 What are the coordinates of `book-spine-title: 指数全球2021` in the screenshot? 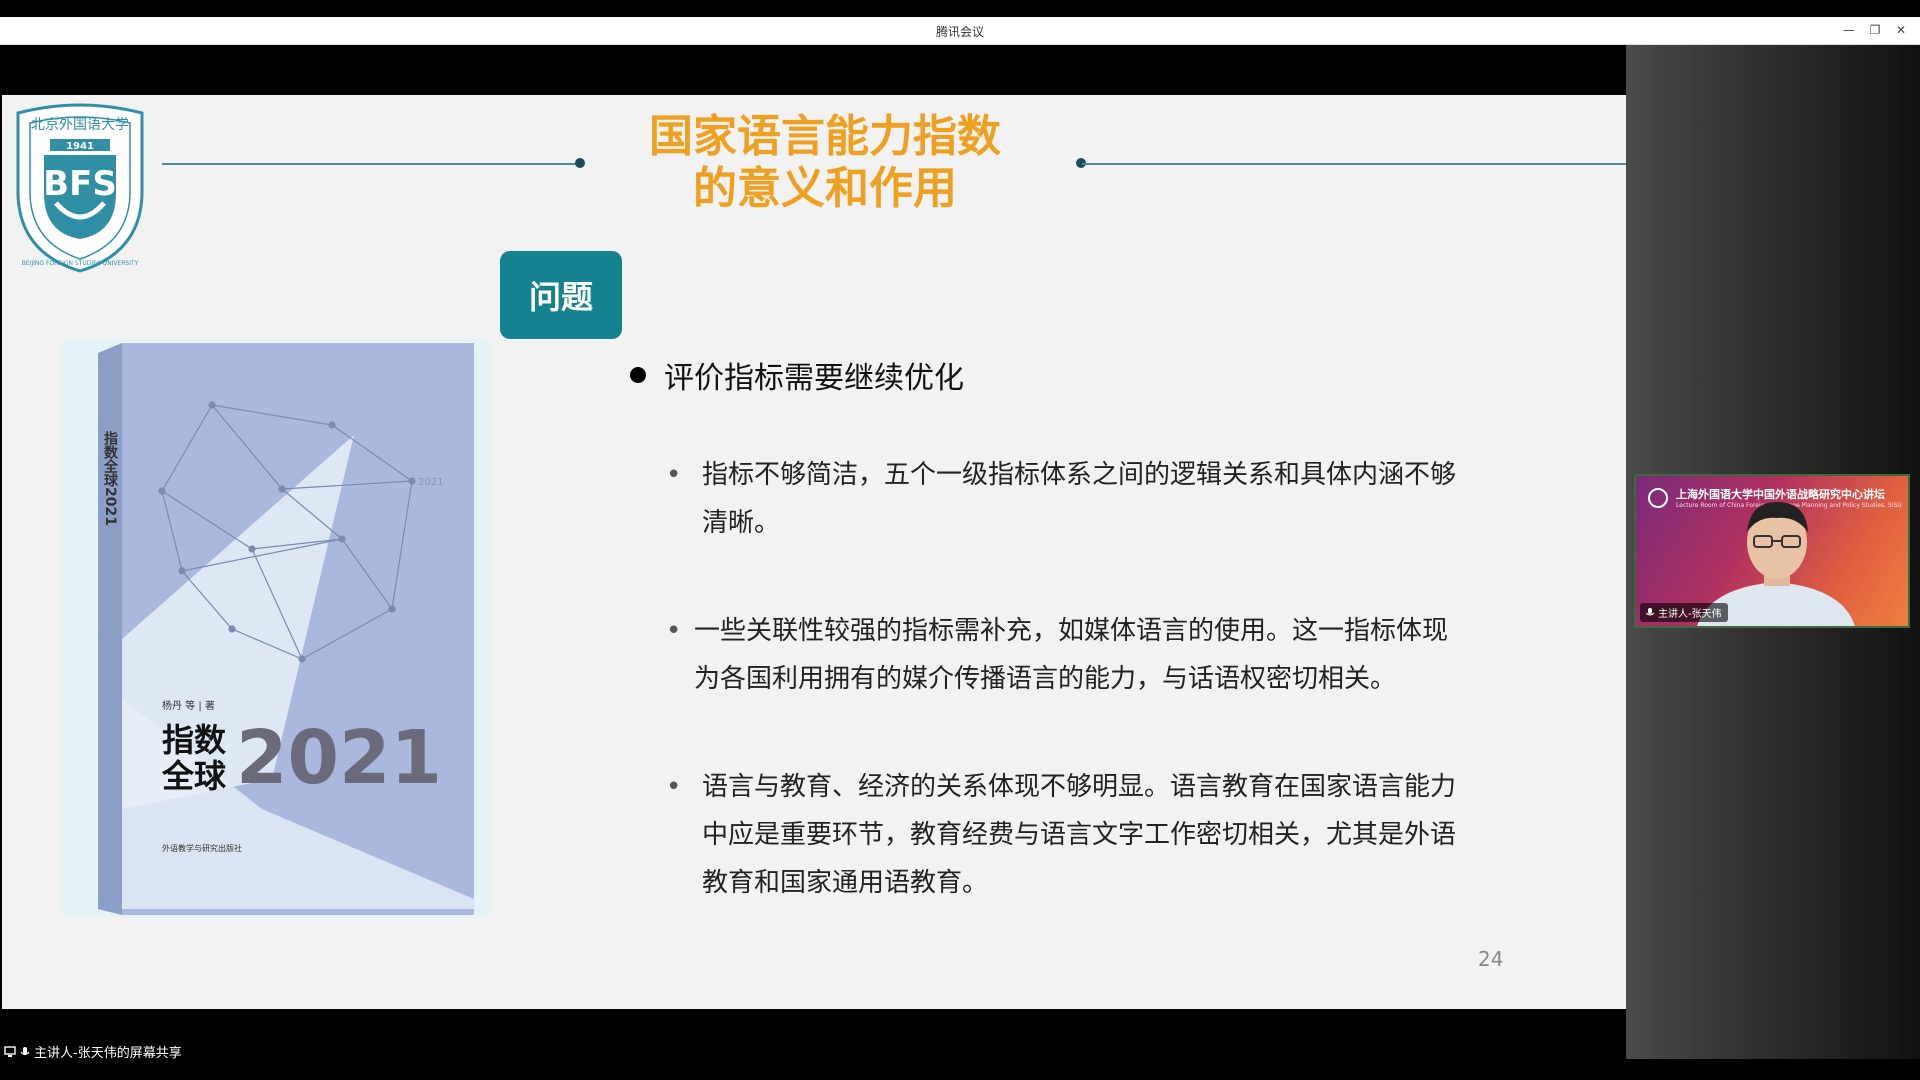 It's located at (110, 478).